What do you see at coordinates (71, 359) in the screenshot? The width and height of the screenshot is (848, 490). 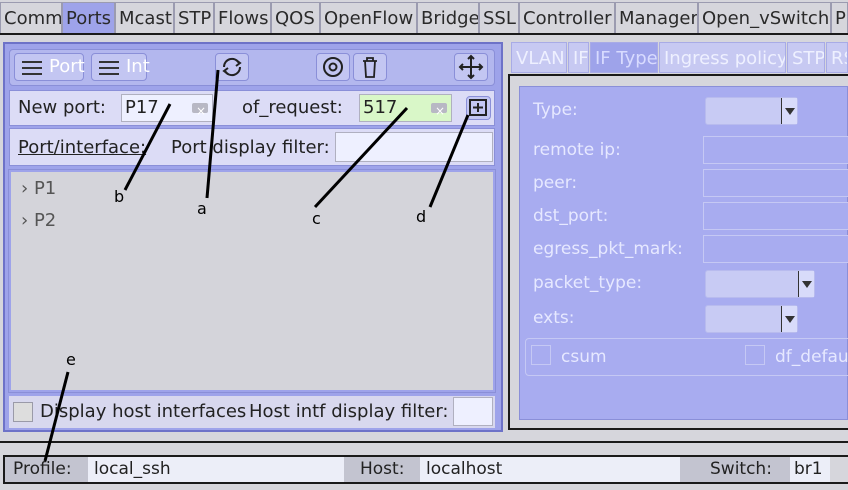 I see `annotation-e: e` at bounding box center [71, 359].